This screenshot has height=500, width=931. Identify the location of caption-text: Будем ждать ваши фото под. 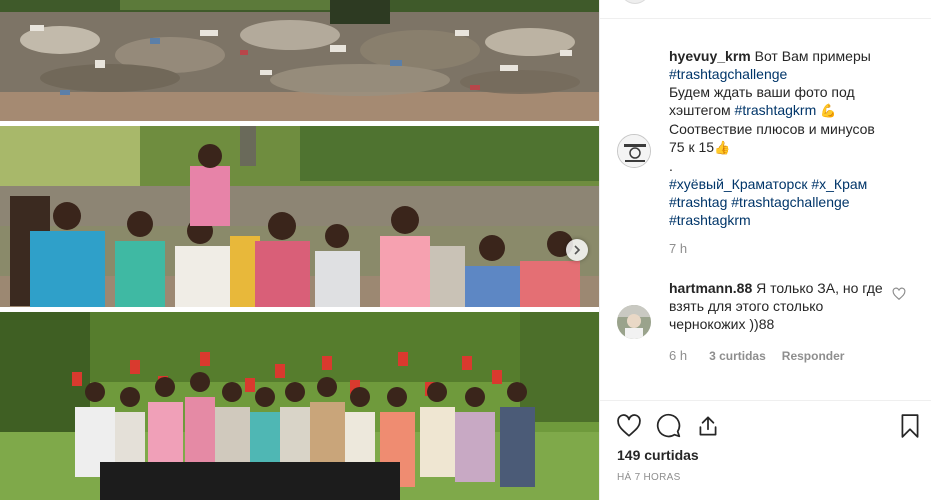
(762, 92).